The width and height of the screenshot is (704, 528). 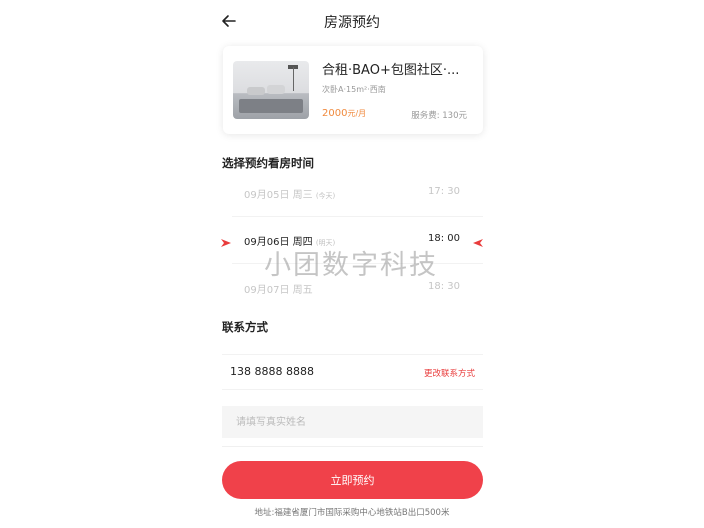 I want to click on time-option: 09月05日 周三 (今天) 17: 30, so click(x=352, y=196).